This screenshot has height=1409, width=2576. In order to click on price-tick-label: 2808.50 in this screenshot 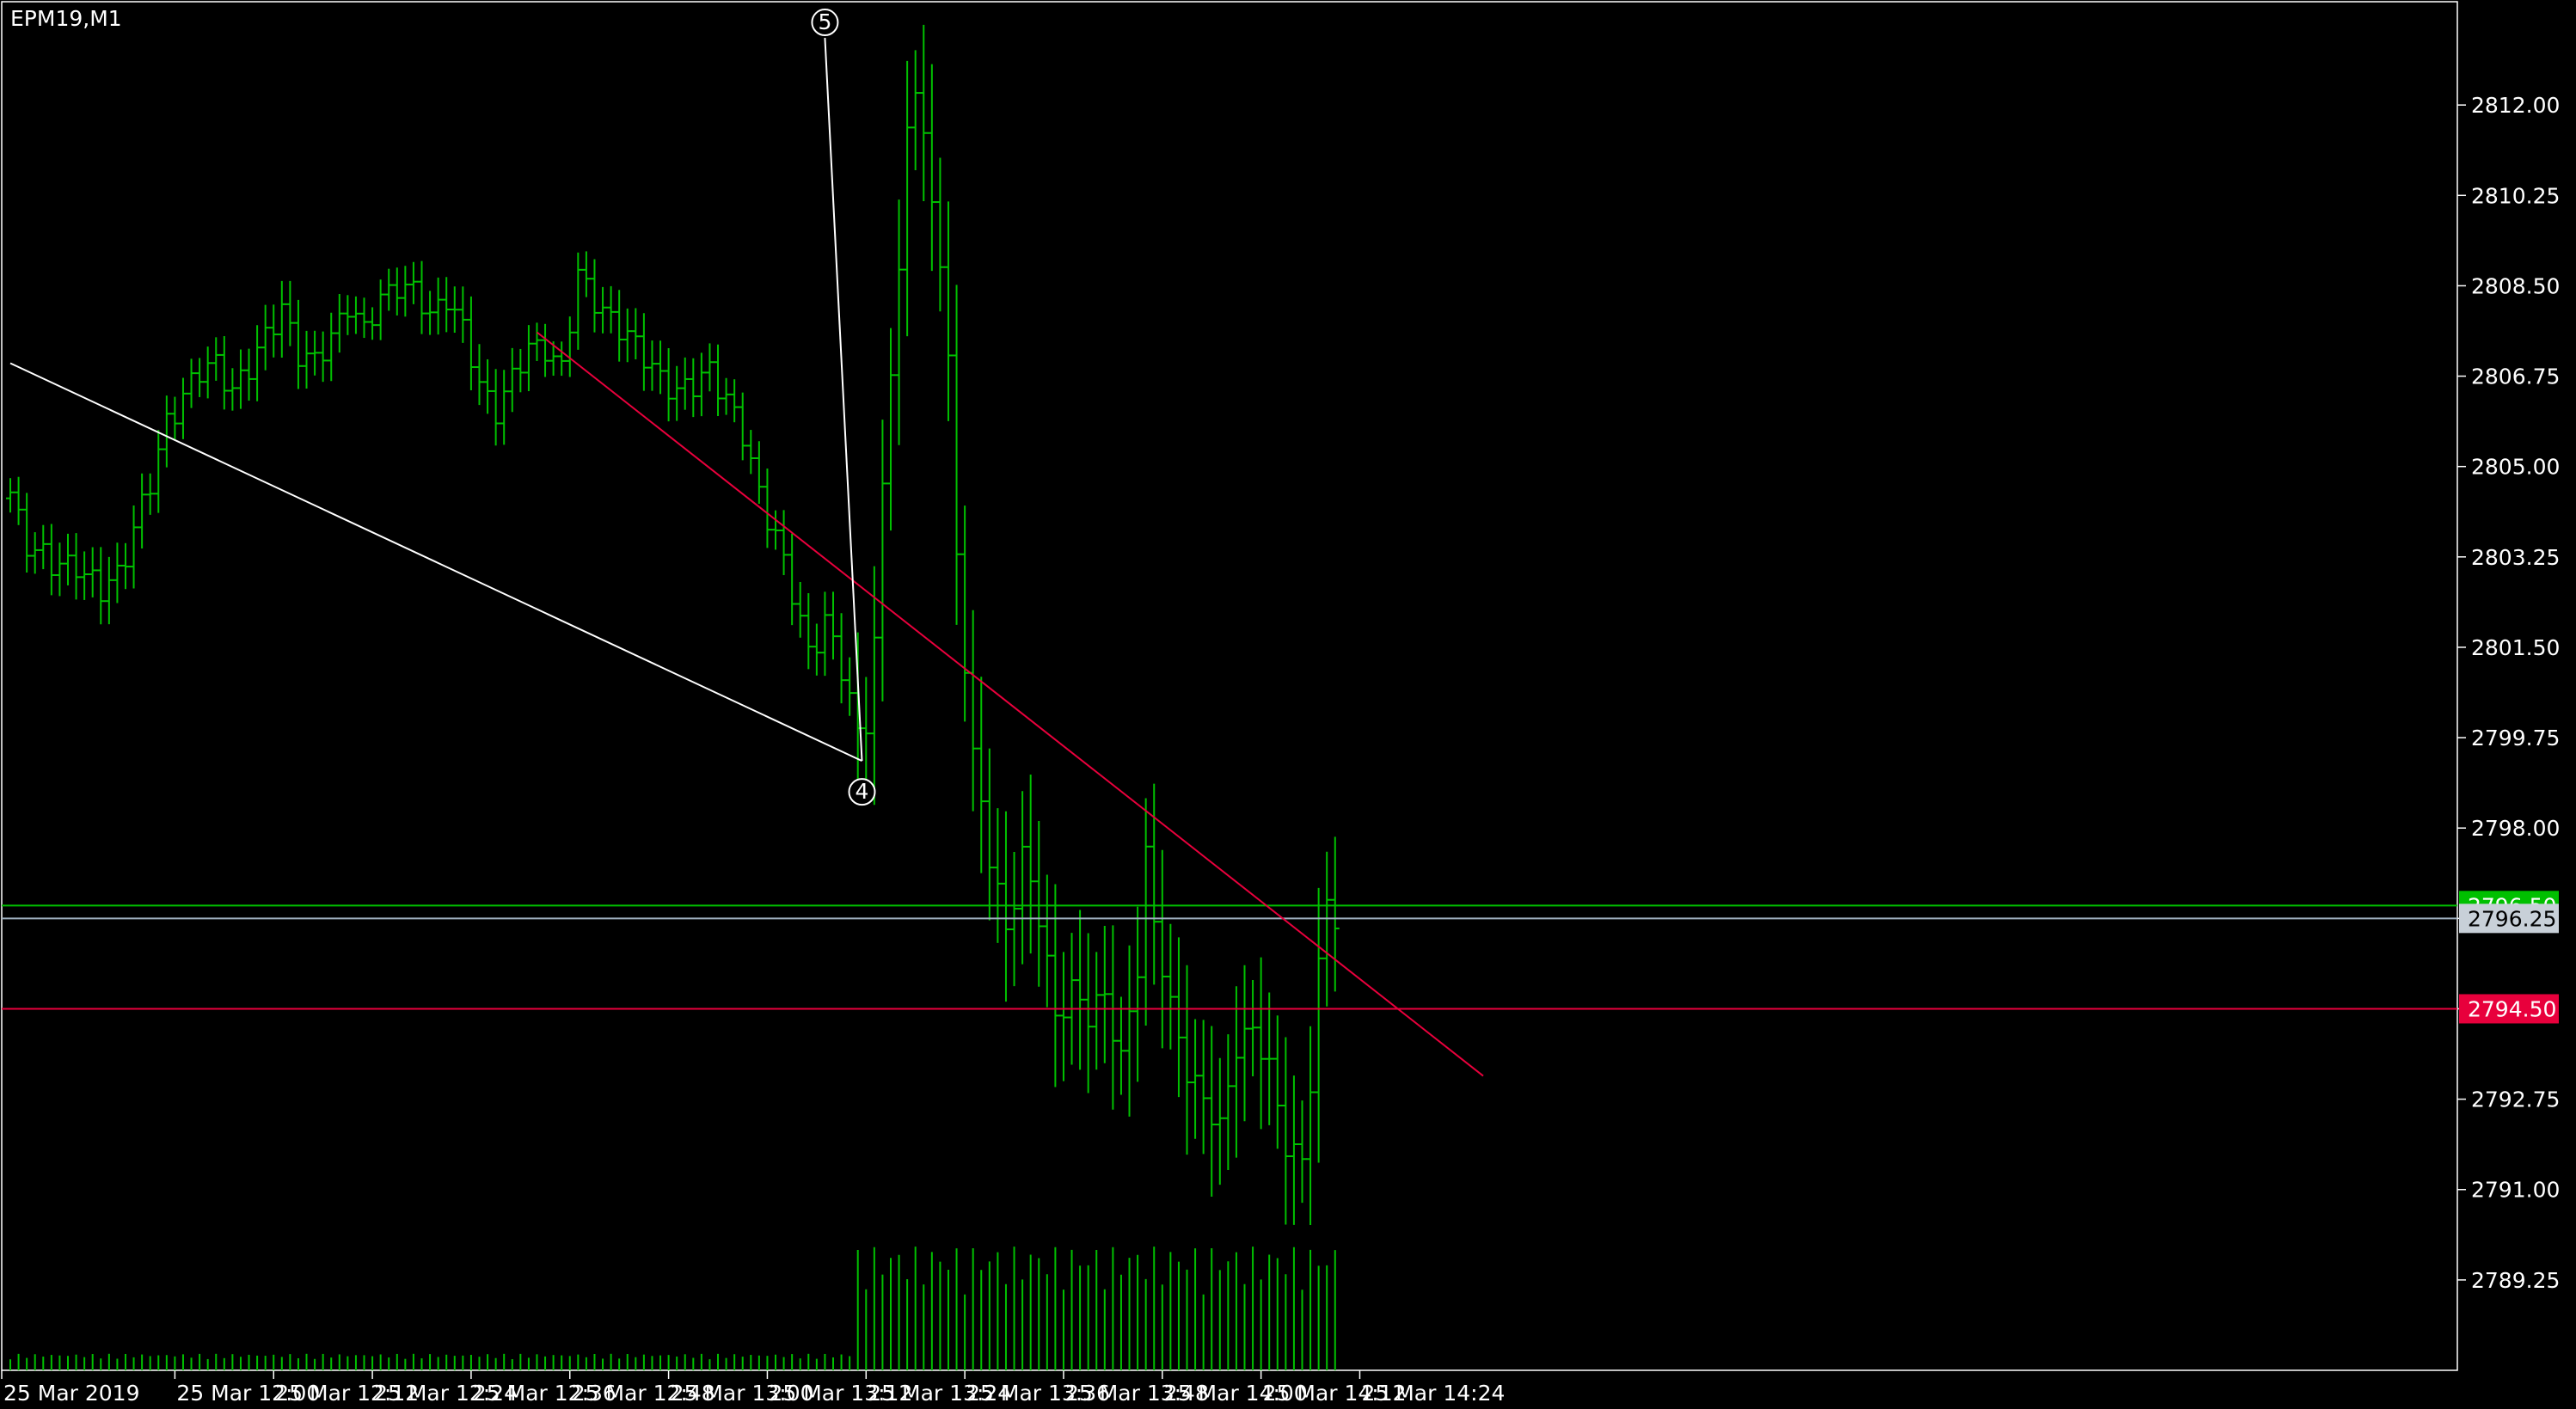, I will do `click(2515, 285)`.